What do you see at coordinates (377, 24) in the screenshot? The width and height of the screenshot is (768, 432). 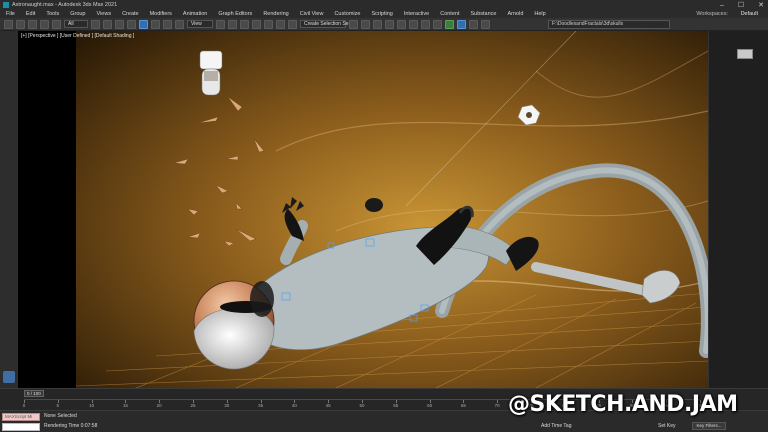 I see `scene-explorer-icon` at bounding box center [377, 24].